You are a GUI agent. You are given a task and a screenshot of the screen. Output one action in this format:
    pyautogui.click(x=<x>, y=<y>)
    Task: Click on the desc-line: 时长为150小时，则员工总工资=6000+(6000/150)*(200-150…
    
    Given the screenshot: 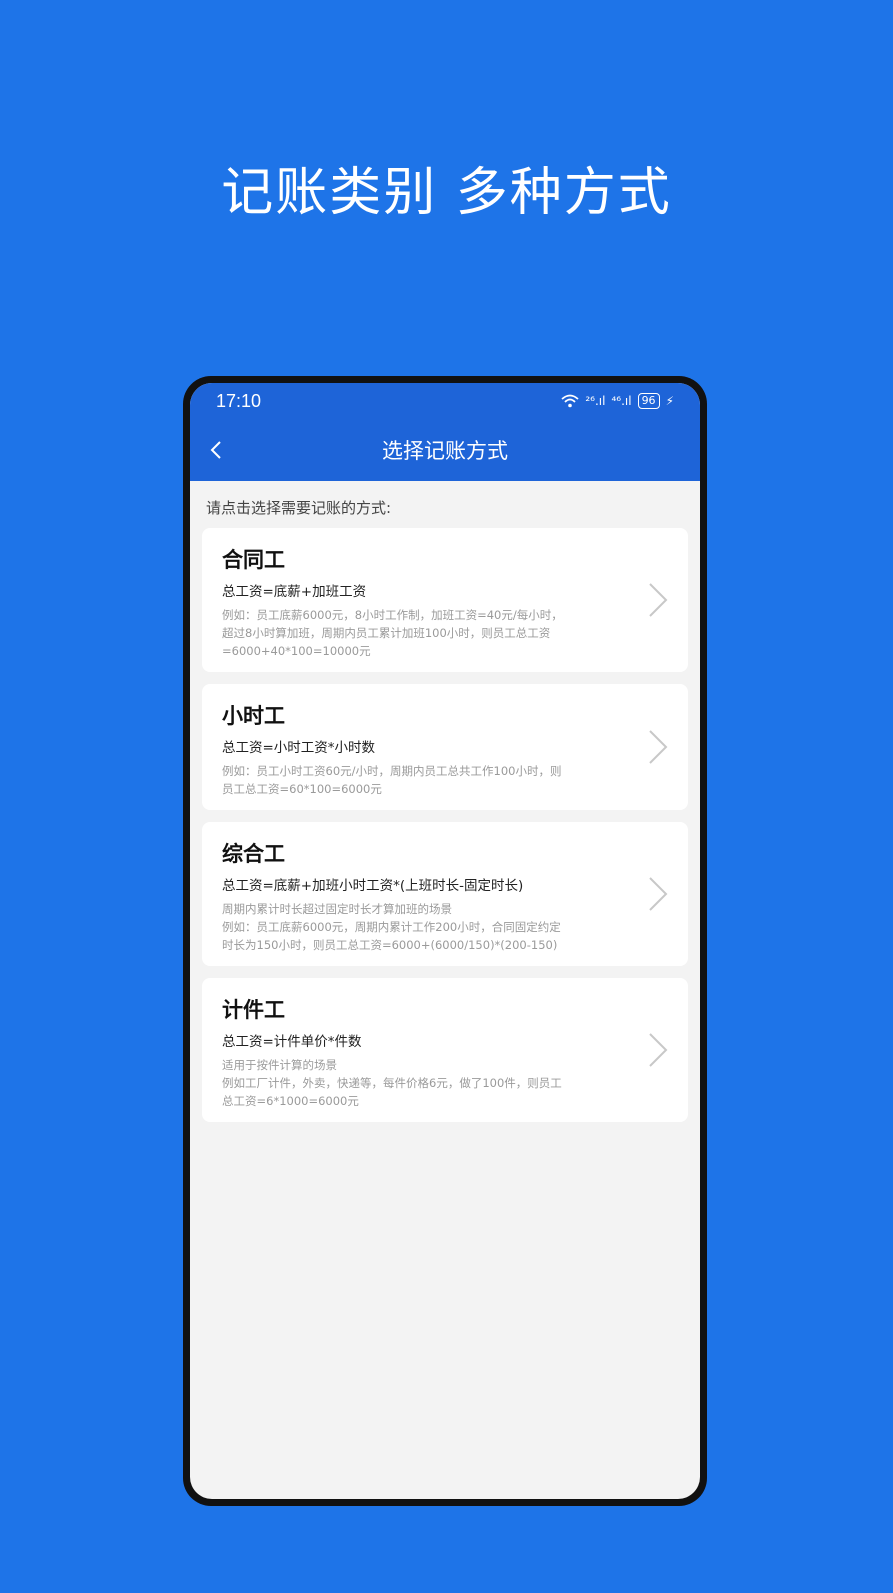 What is the action you would take?
    pyautogui.click(x=390, y=945)
    